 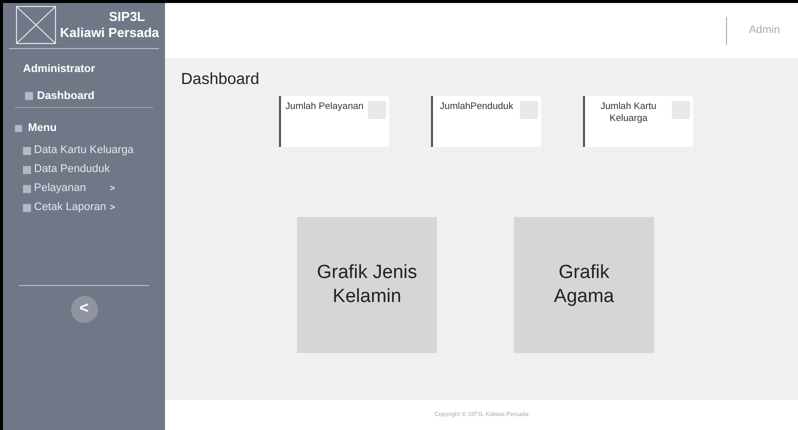 What do you see at coordinates (584, 285) in the screenshot?
I see `chart-title: Grafik Agama` at bounding box center [584, 285].